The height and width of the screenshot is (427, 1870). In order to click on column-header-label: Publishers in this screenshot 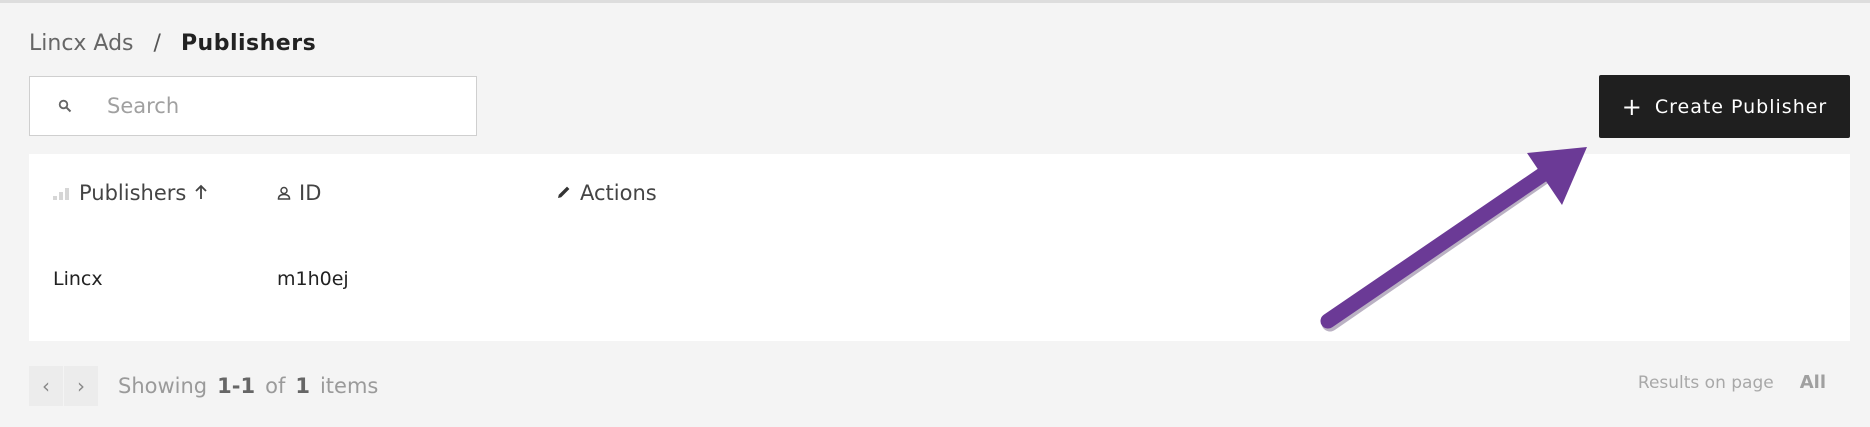, I will do `click(133, 193)`.